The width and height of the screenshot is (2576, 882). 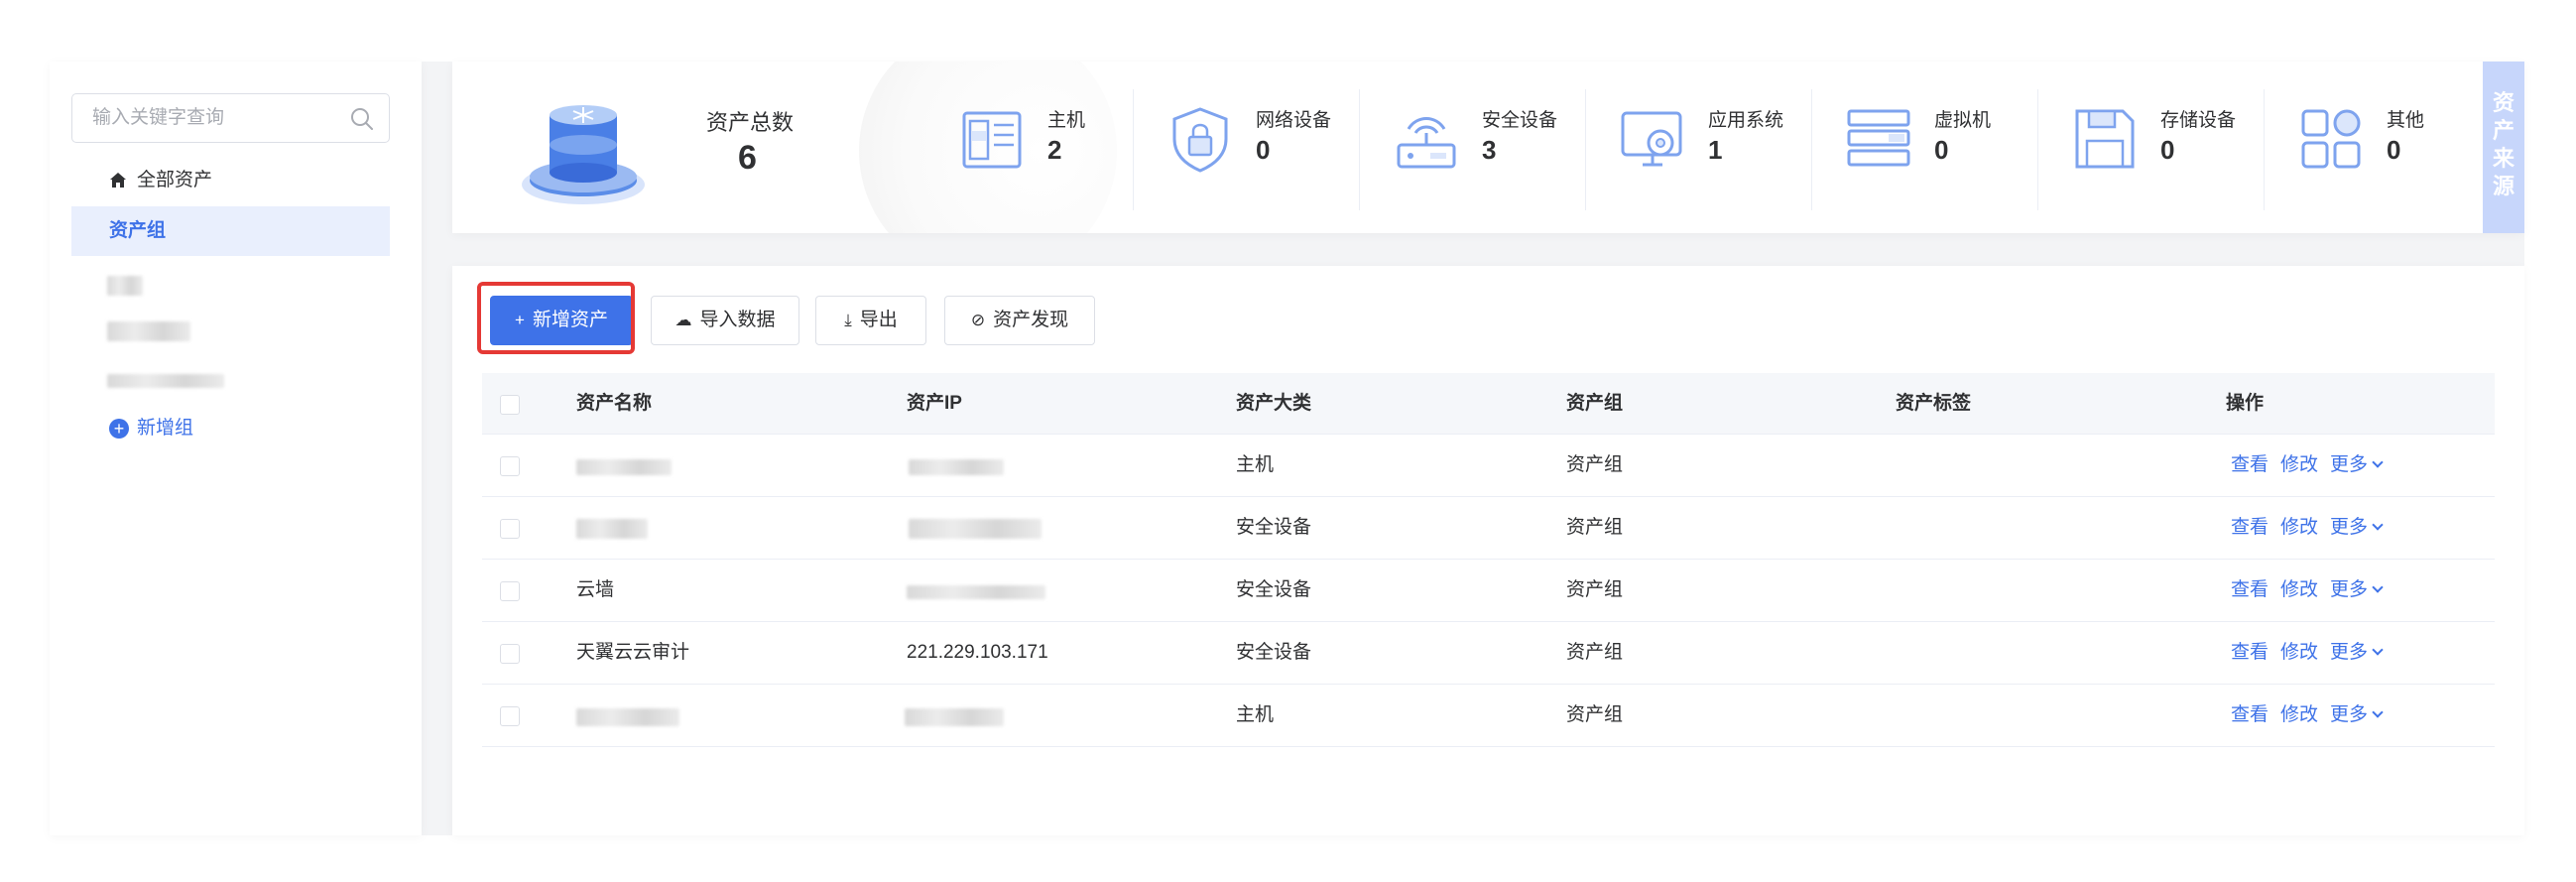 I want to click on stat-host: 主机 2, so click(x=1050, y=148).